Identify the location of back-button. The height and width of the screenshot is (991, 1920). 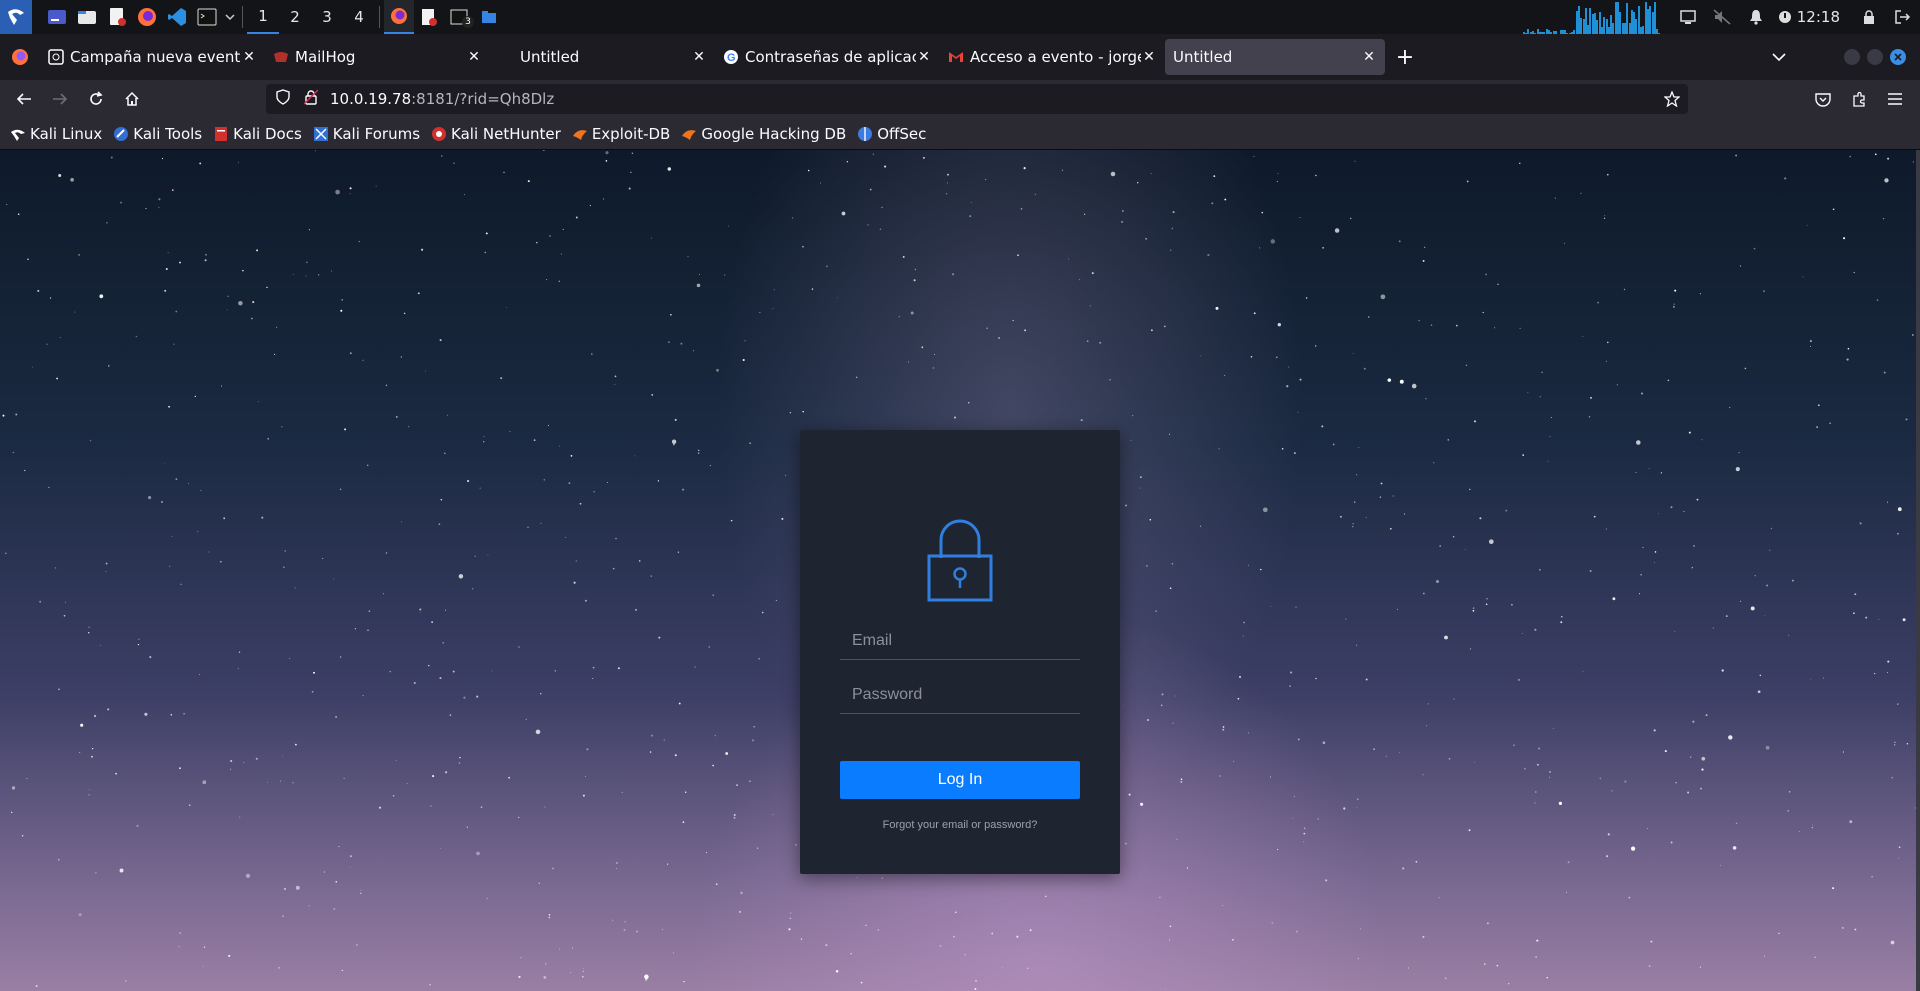
(24, 99).